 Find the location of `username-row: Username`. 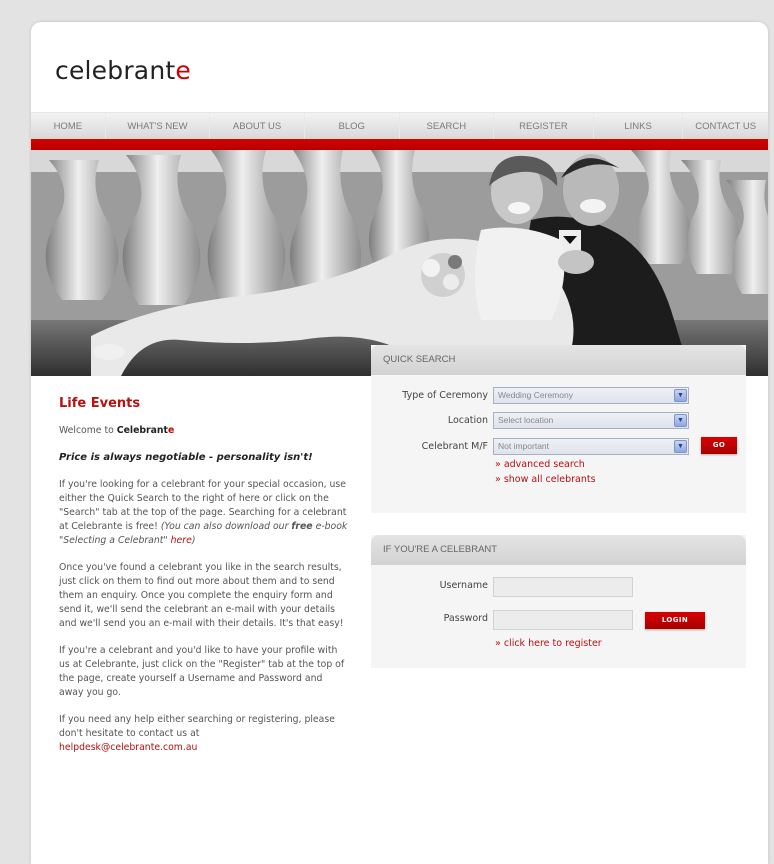

username-row: Username is located at coordinates (558, 587).